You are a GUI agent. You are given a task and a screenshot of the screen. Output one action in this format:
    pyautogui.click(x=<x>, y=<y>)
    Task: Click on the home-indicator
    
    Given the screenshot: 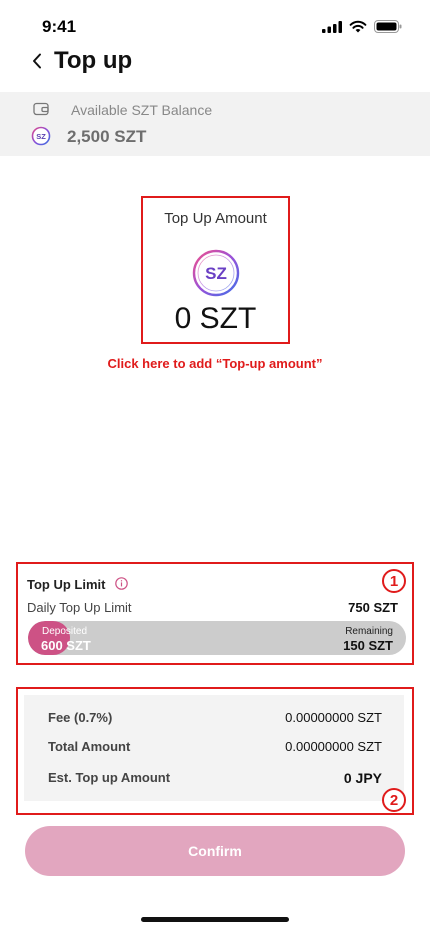 What is the action you would take?
    pyautogui.click(x=215, y=919)
    